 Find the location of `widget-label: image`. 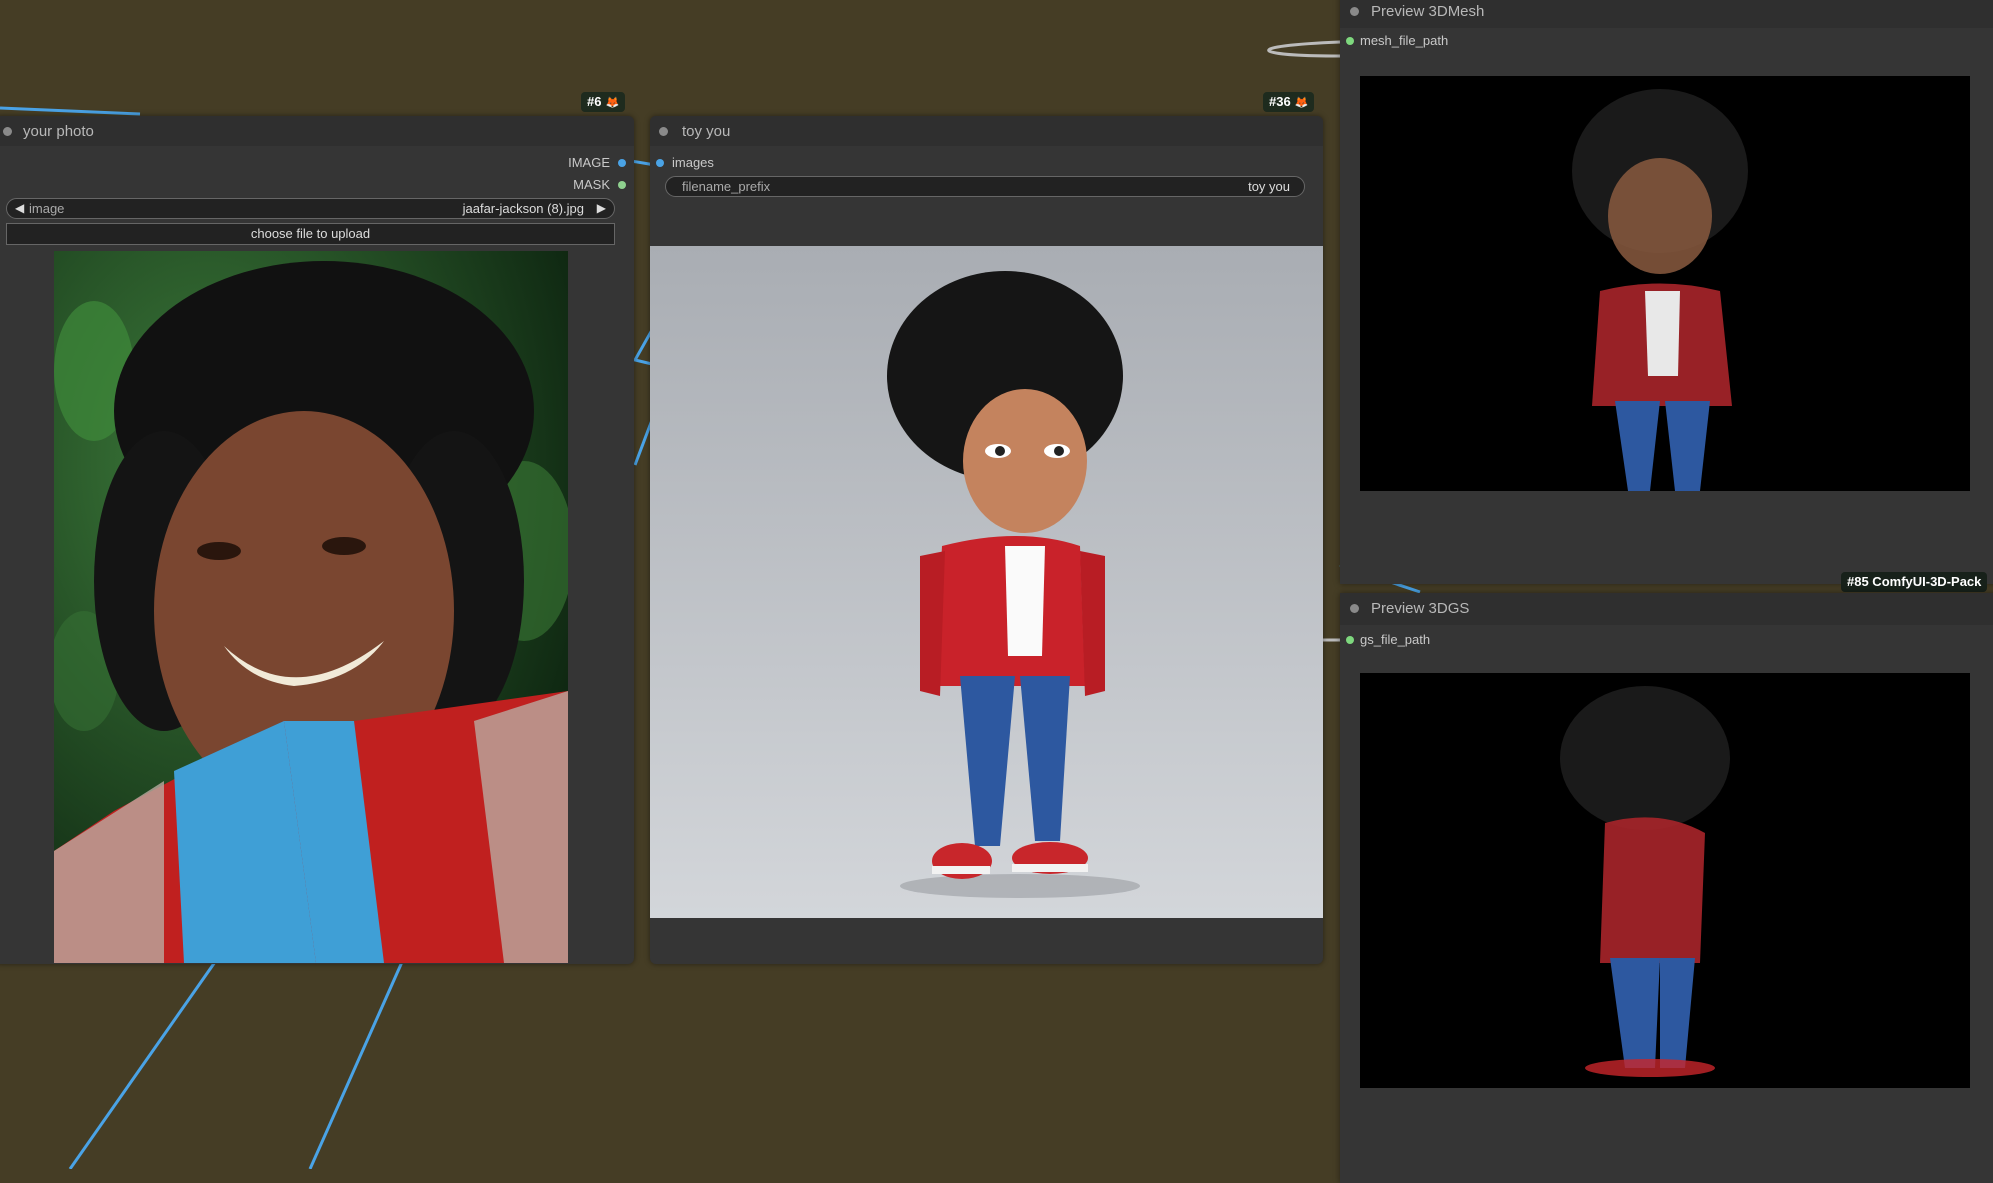

widget-label: image is located at coordinates (47, 208).